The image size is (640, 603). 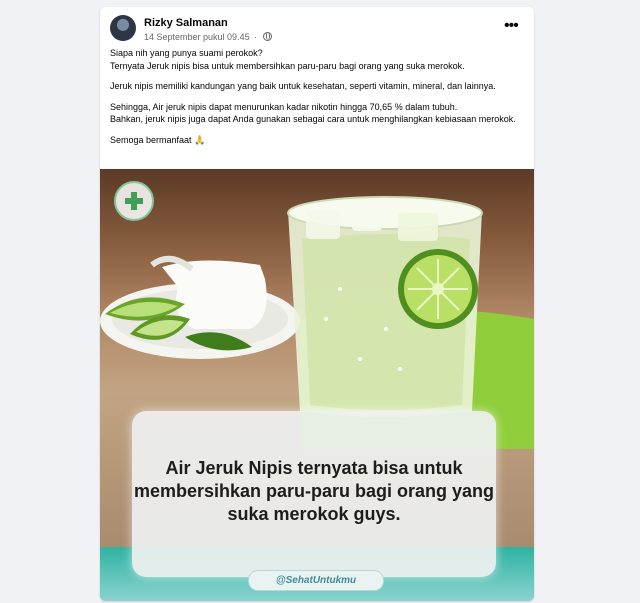 I want to click on post-meta: 14 September pukul 09.45 ·, so click(x=208, y=37).